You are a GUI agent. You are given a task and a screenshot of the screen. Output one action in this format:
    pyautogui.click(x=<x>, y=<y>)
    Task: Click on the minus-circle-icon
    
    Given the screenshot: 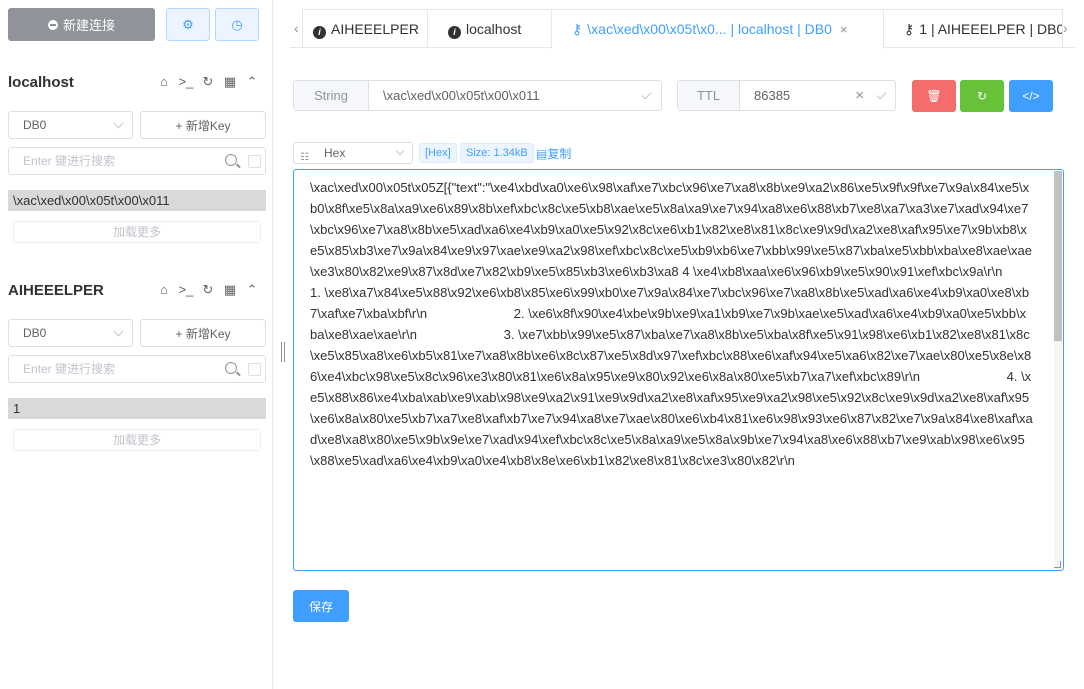 What is the action you would take?
    pyautogui.click(x=52, y=24)
    